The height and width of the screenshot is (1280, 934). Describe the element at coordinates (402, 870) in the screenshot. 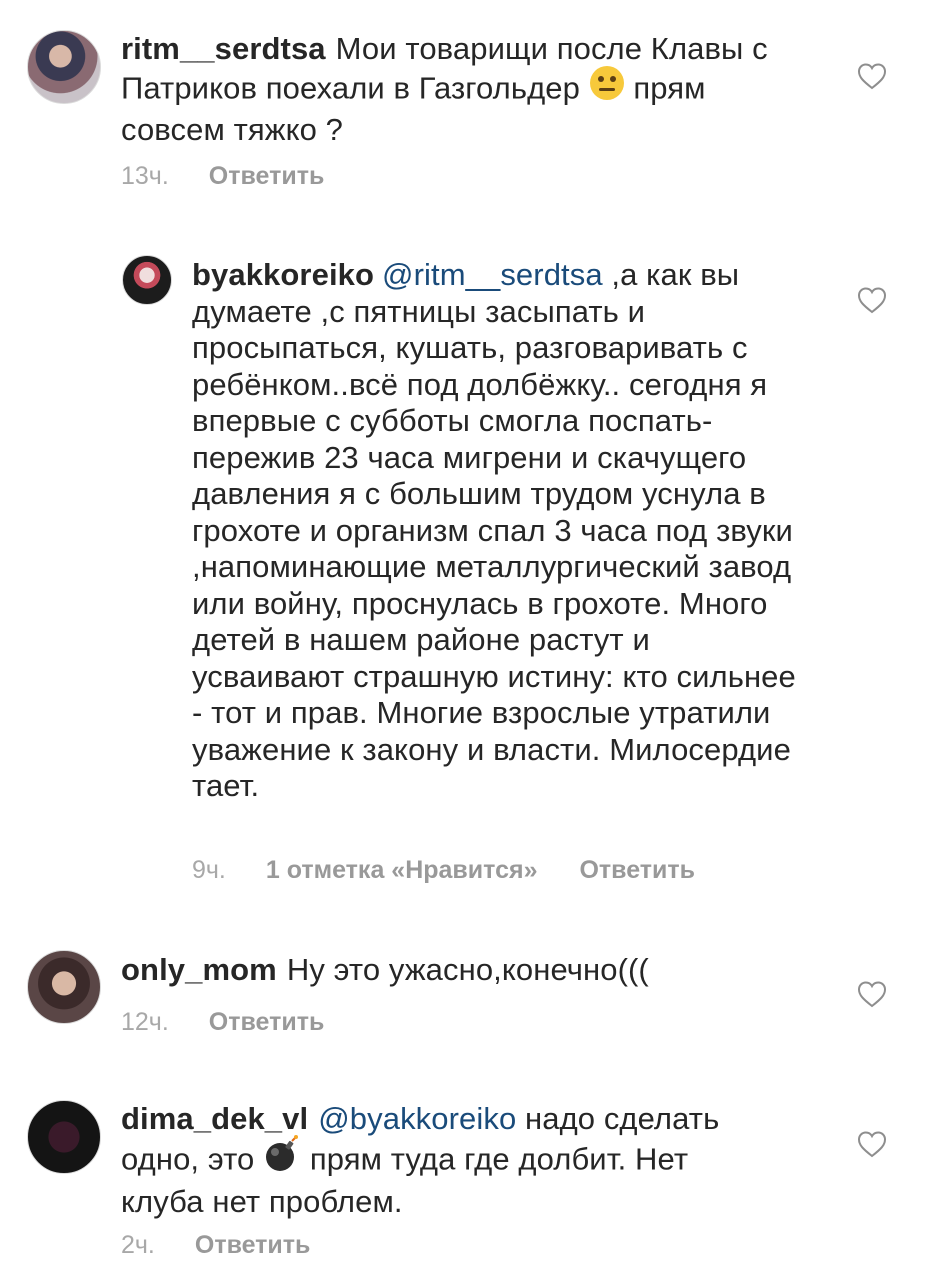

I see `likes-count-link: 1 отметка «Нравится»` at that location.